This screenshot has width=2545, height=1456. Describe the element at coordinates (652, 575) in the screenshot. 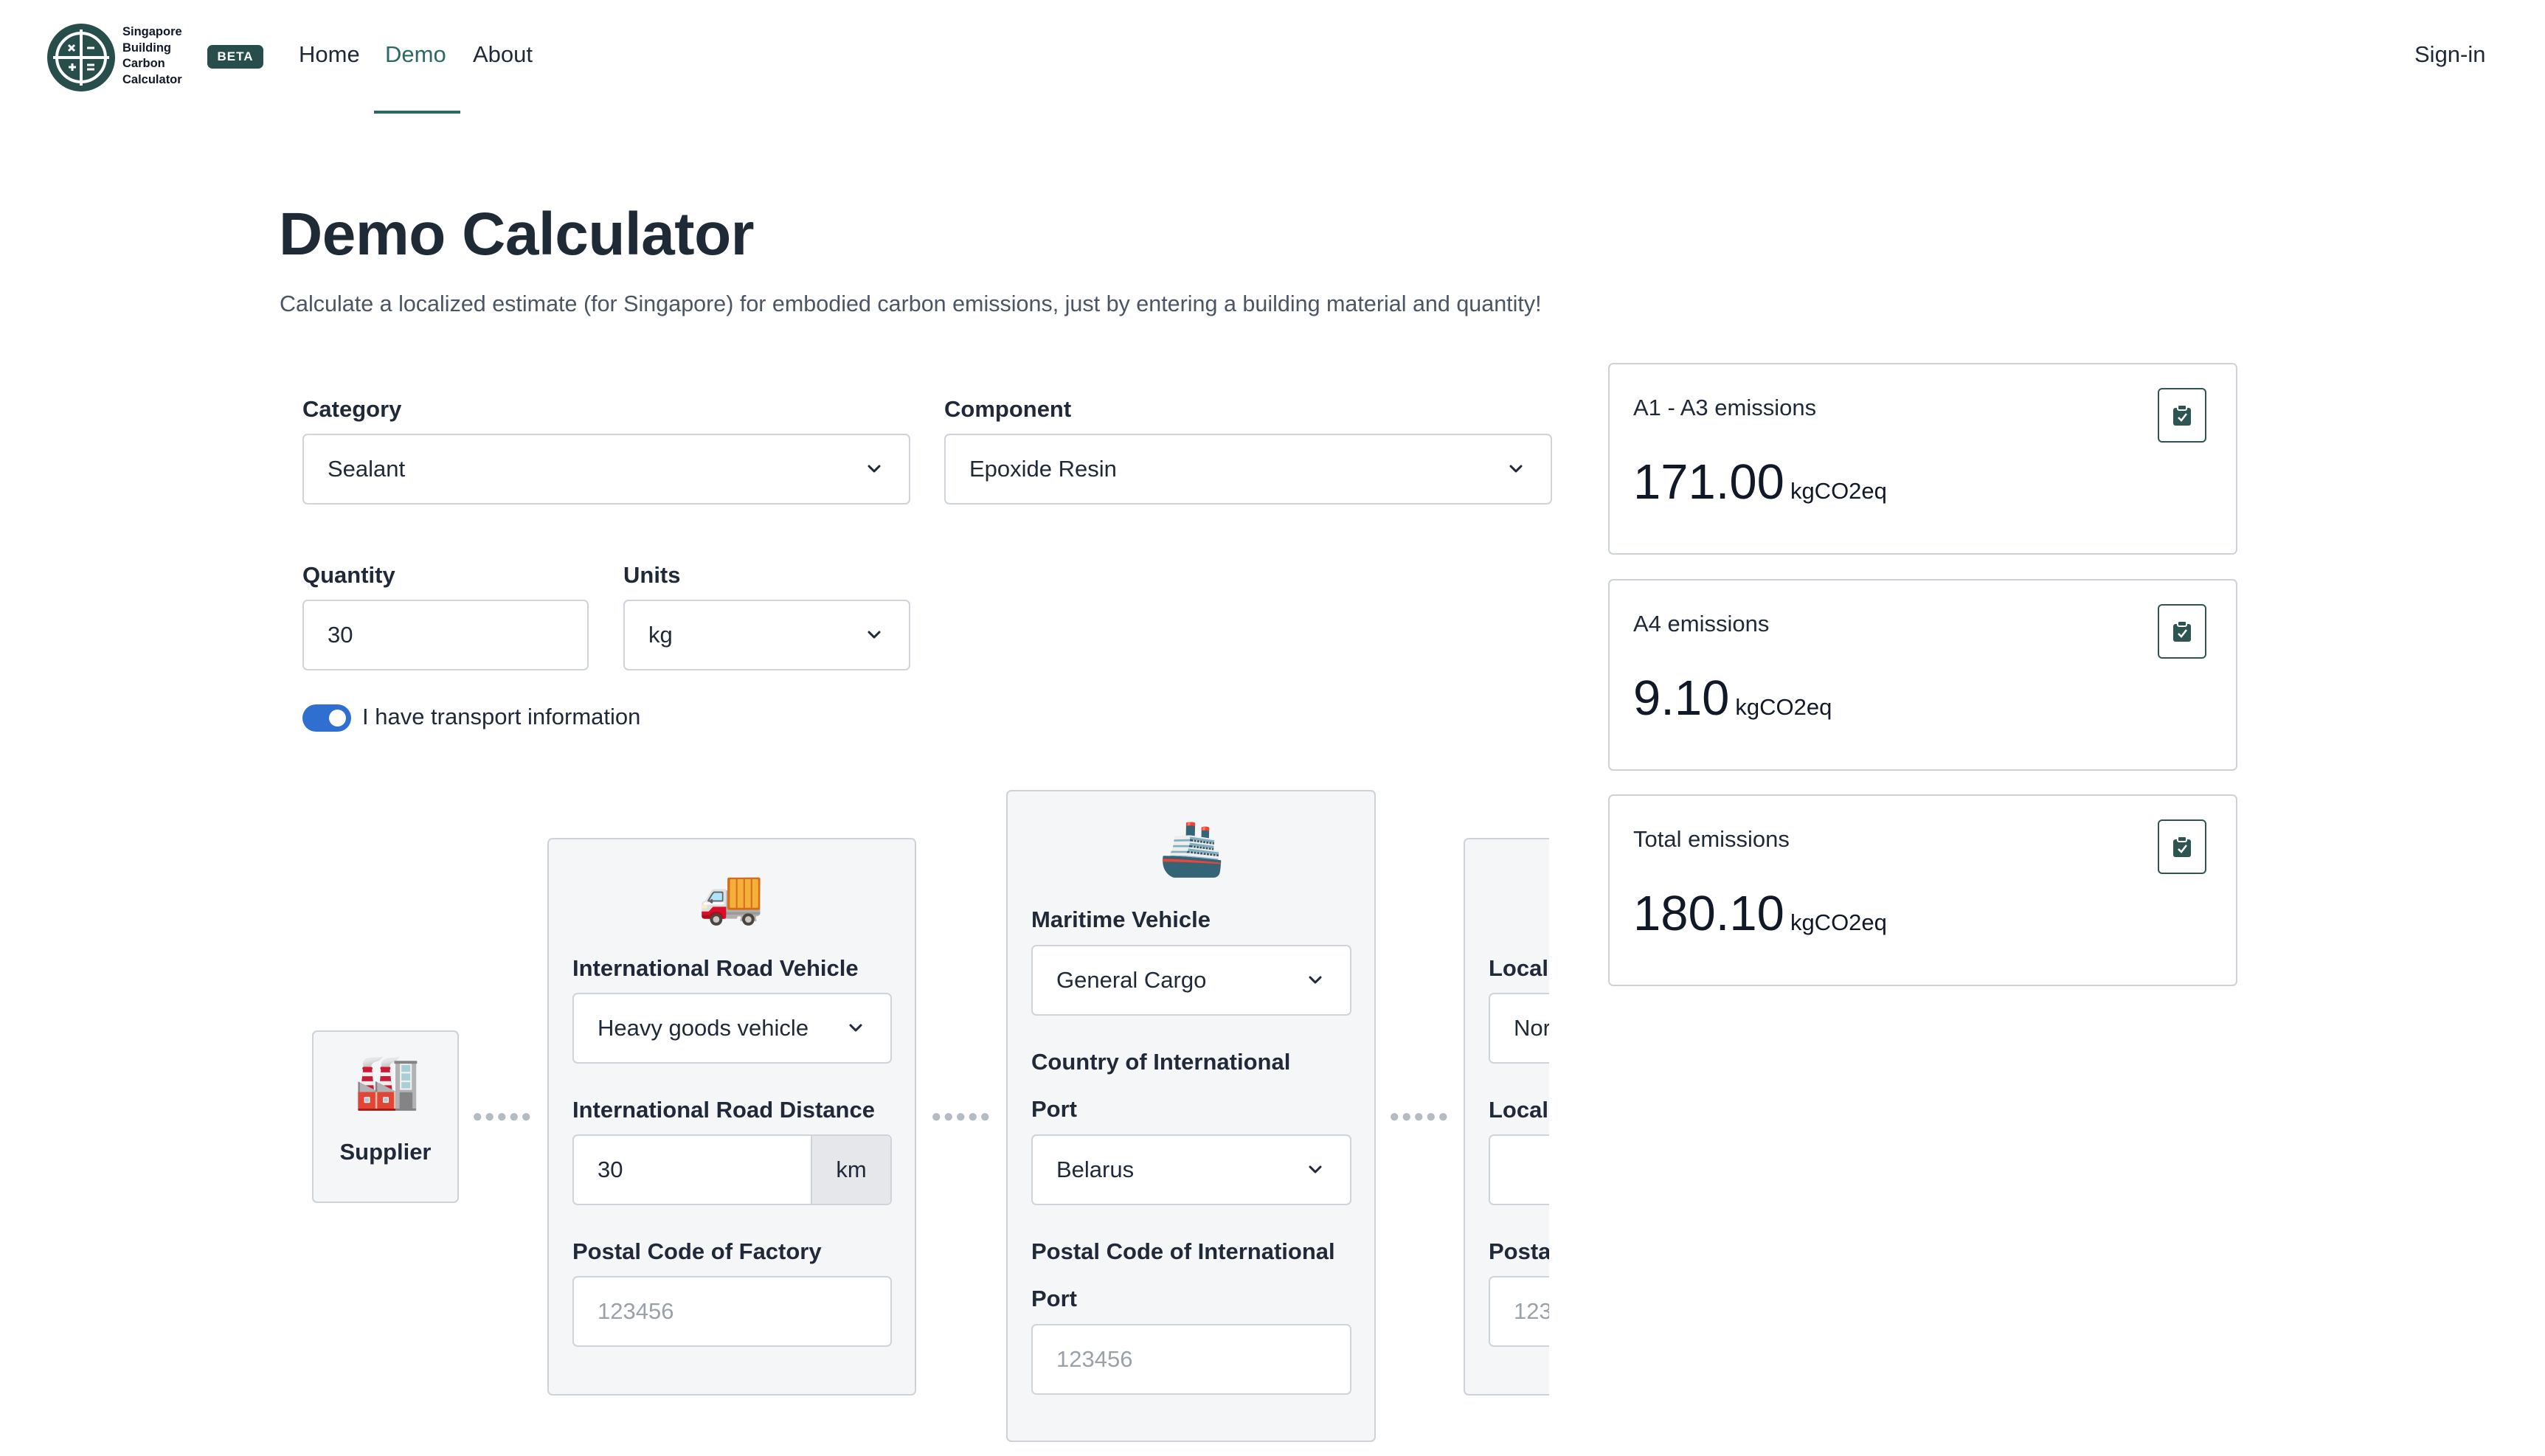

I see `units-label: Units` at that location.